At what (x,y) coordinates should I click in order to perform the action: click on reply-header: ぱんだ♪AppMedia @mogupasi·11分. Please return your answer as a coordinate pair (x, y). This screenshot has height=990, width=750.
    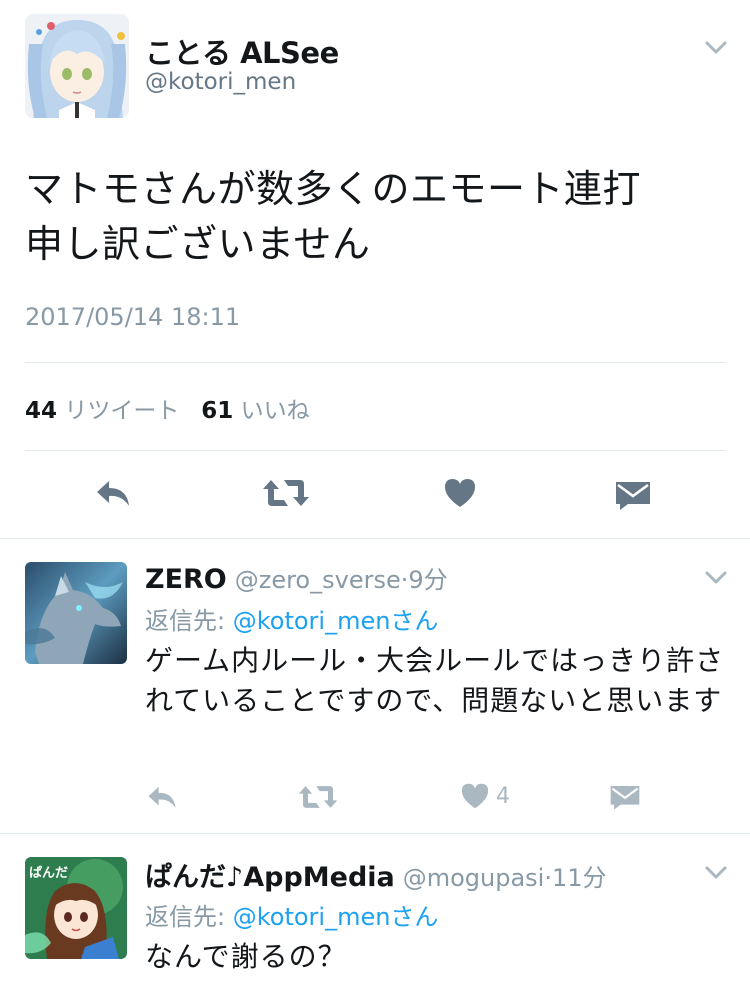
    Looking at the image, I should click on (376, 874).